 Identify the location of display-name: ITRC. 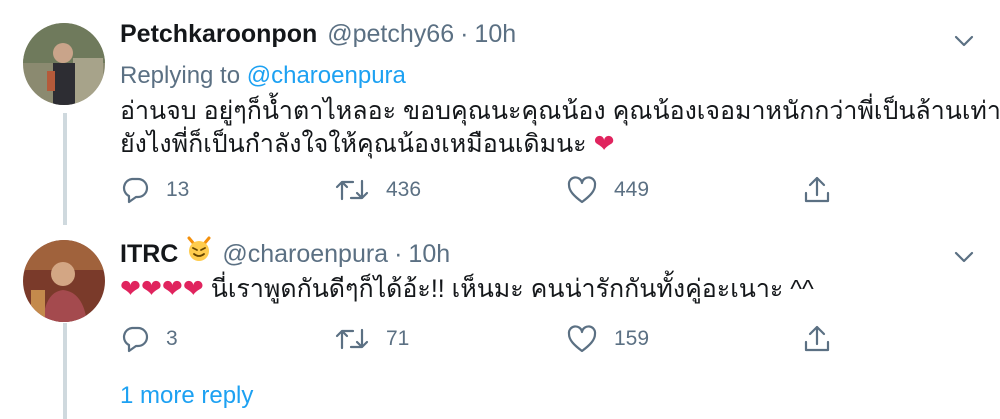
(149, 254).